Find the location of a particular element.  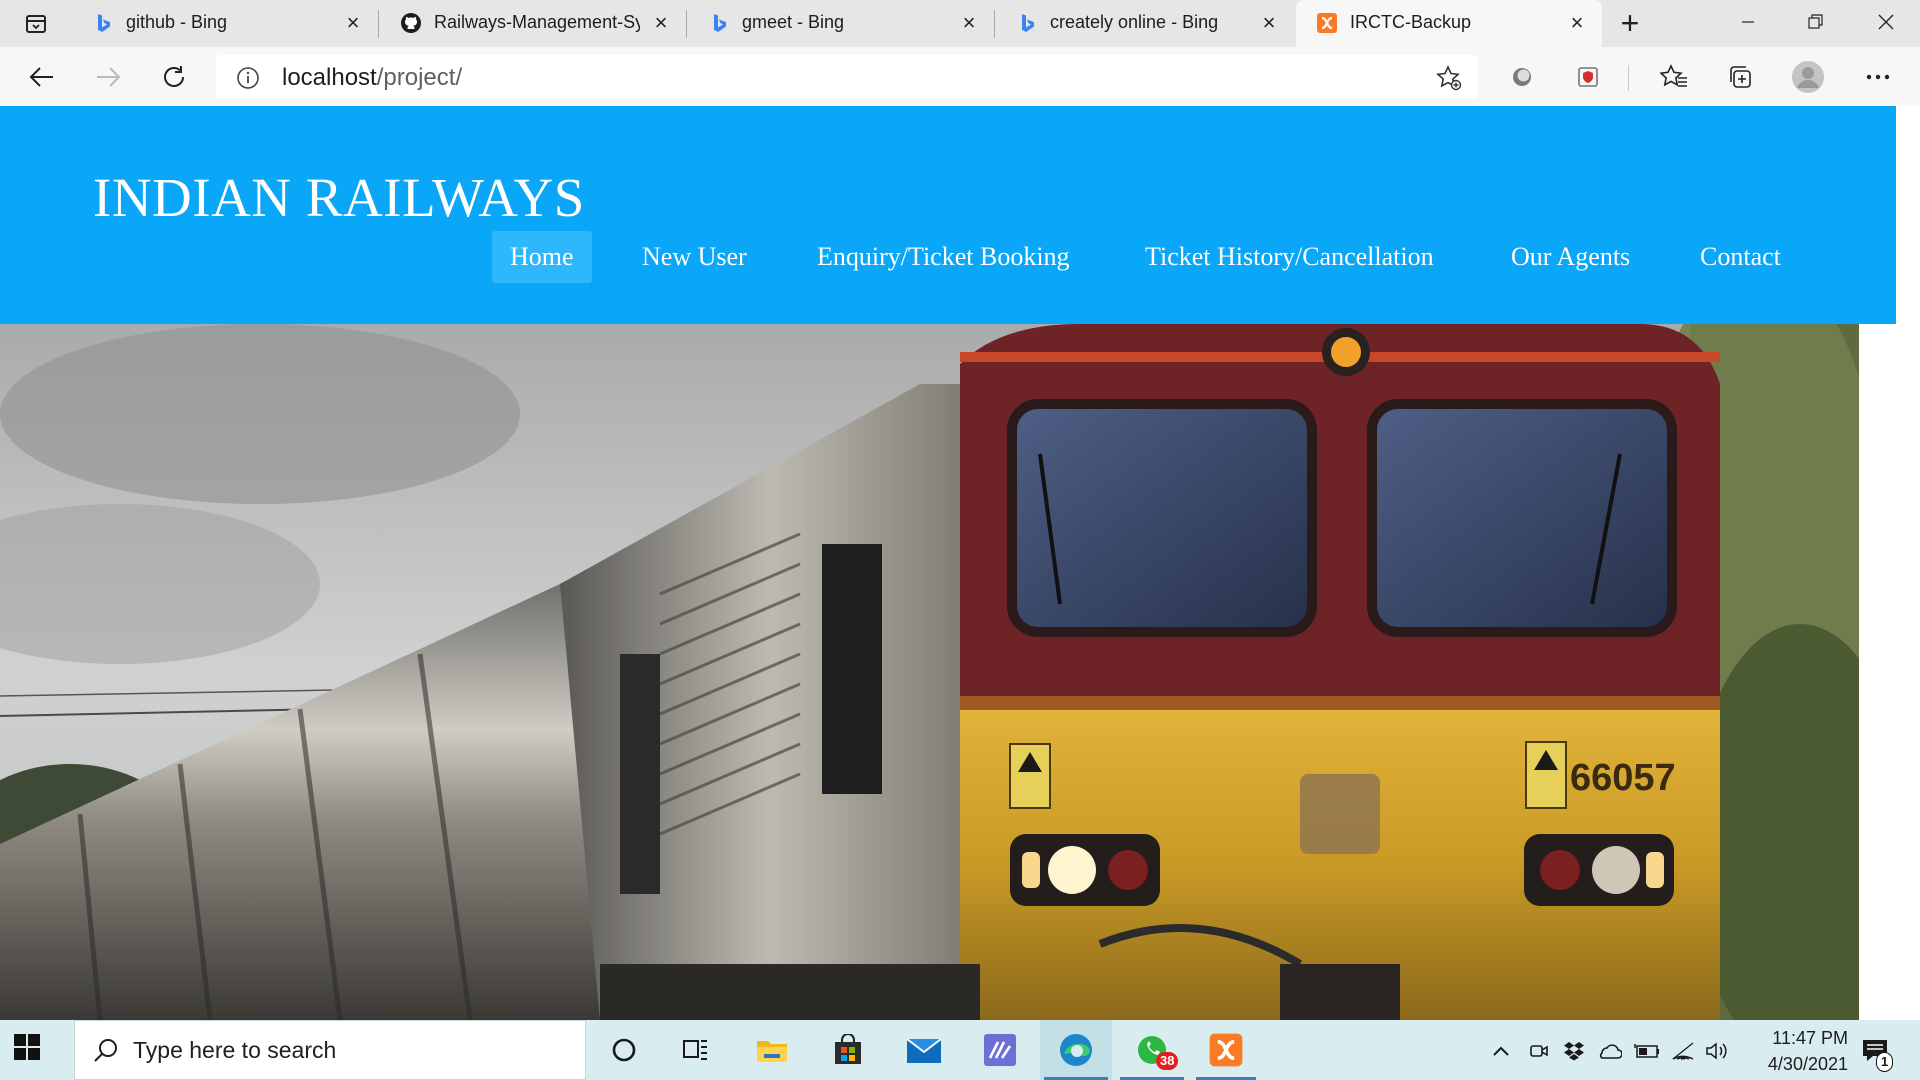

minimize-button is located at coordinates (1748, 22).